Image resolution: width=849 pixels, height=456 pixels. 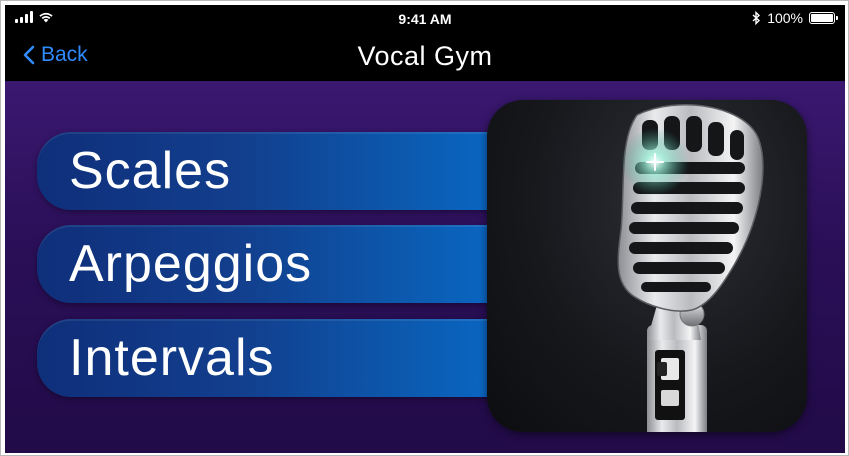 What do you see at coordinates (172, 358) in the screenshot?
I see `intervals-button-label: Intervals` at bounding box center [172, 358].